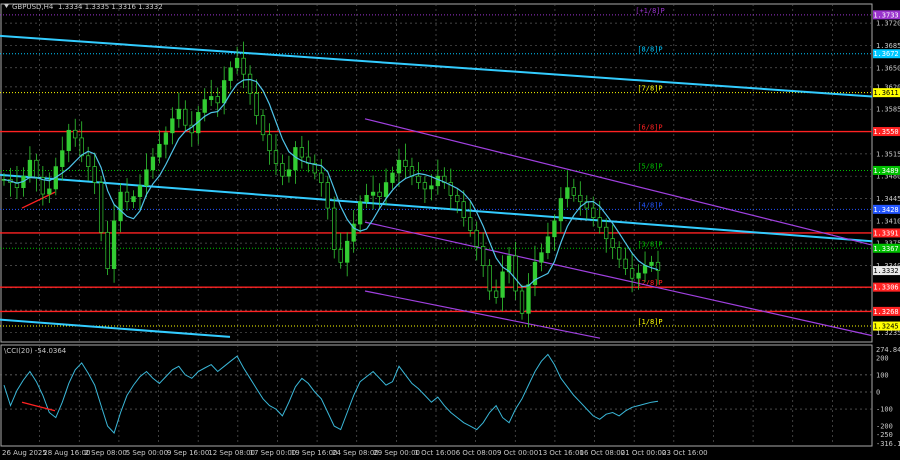 The height and width of the screenshot is (460, 900). Describe the element at coordinates (561, 453) in the screenshot. I see `time-axis-label: 13 Oct 16:00` at that location.